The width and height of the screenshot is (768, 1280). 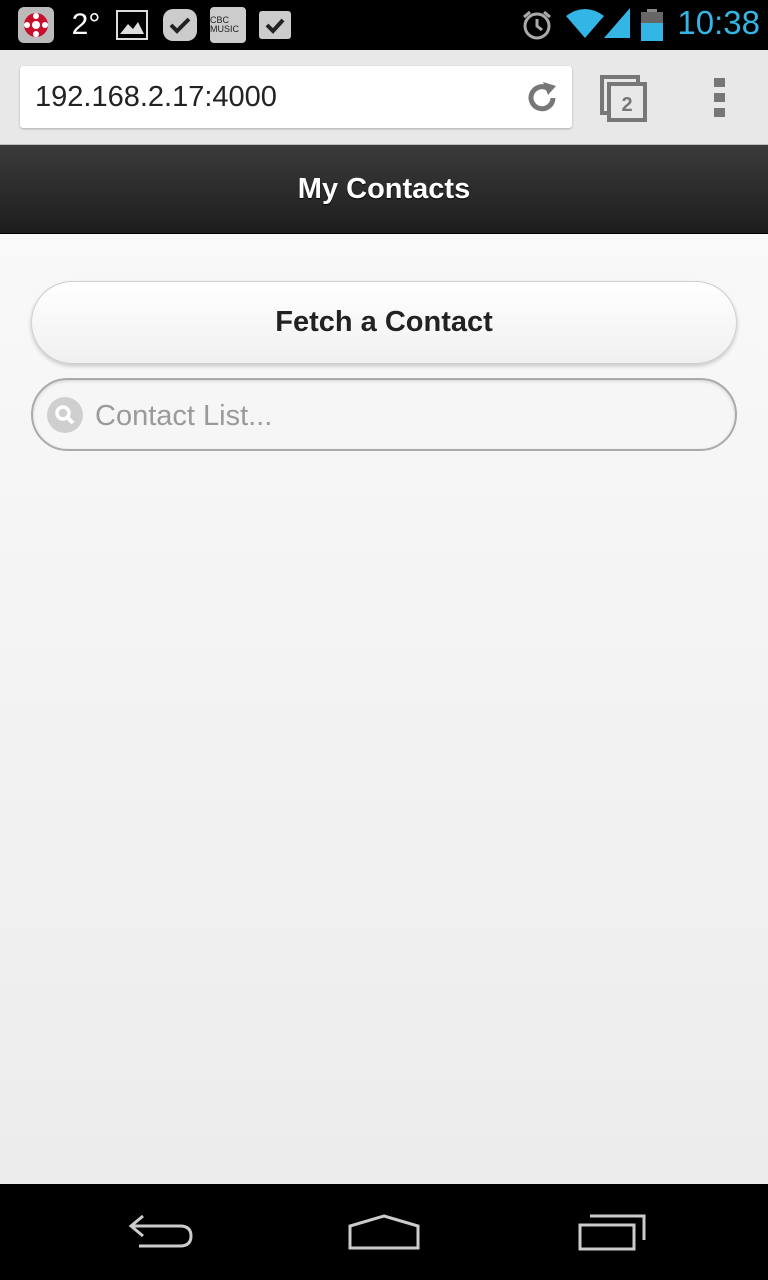 I want to click on shopping-bag-icon, so click(x=275, y=25).